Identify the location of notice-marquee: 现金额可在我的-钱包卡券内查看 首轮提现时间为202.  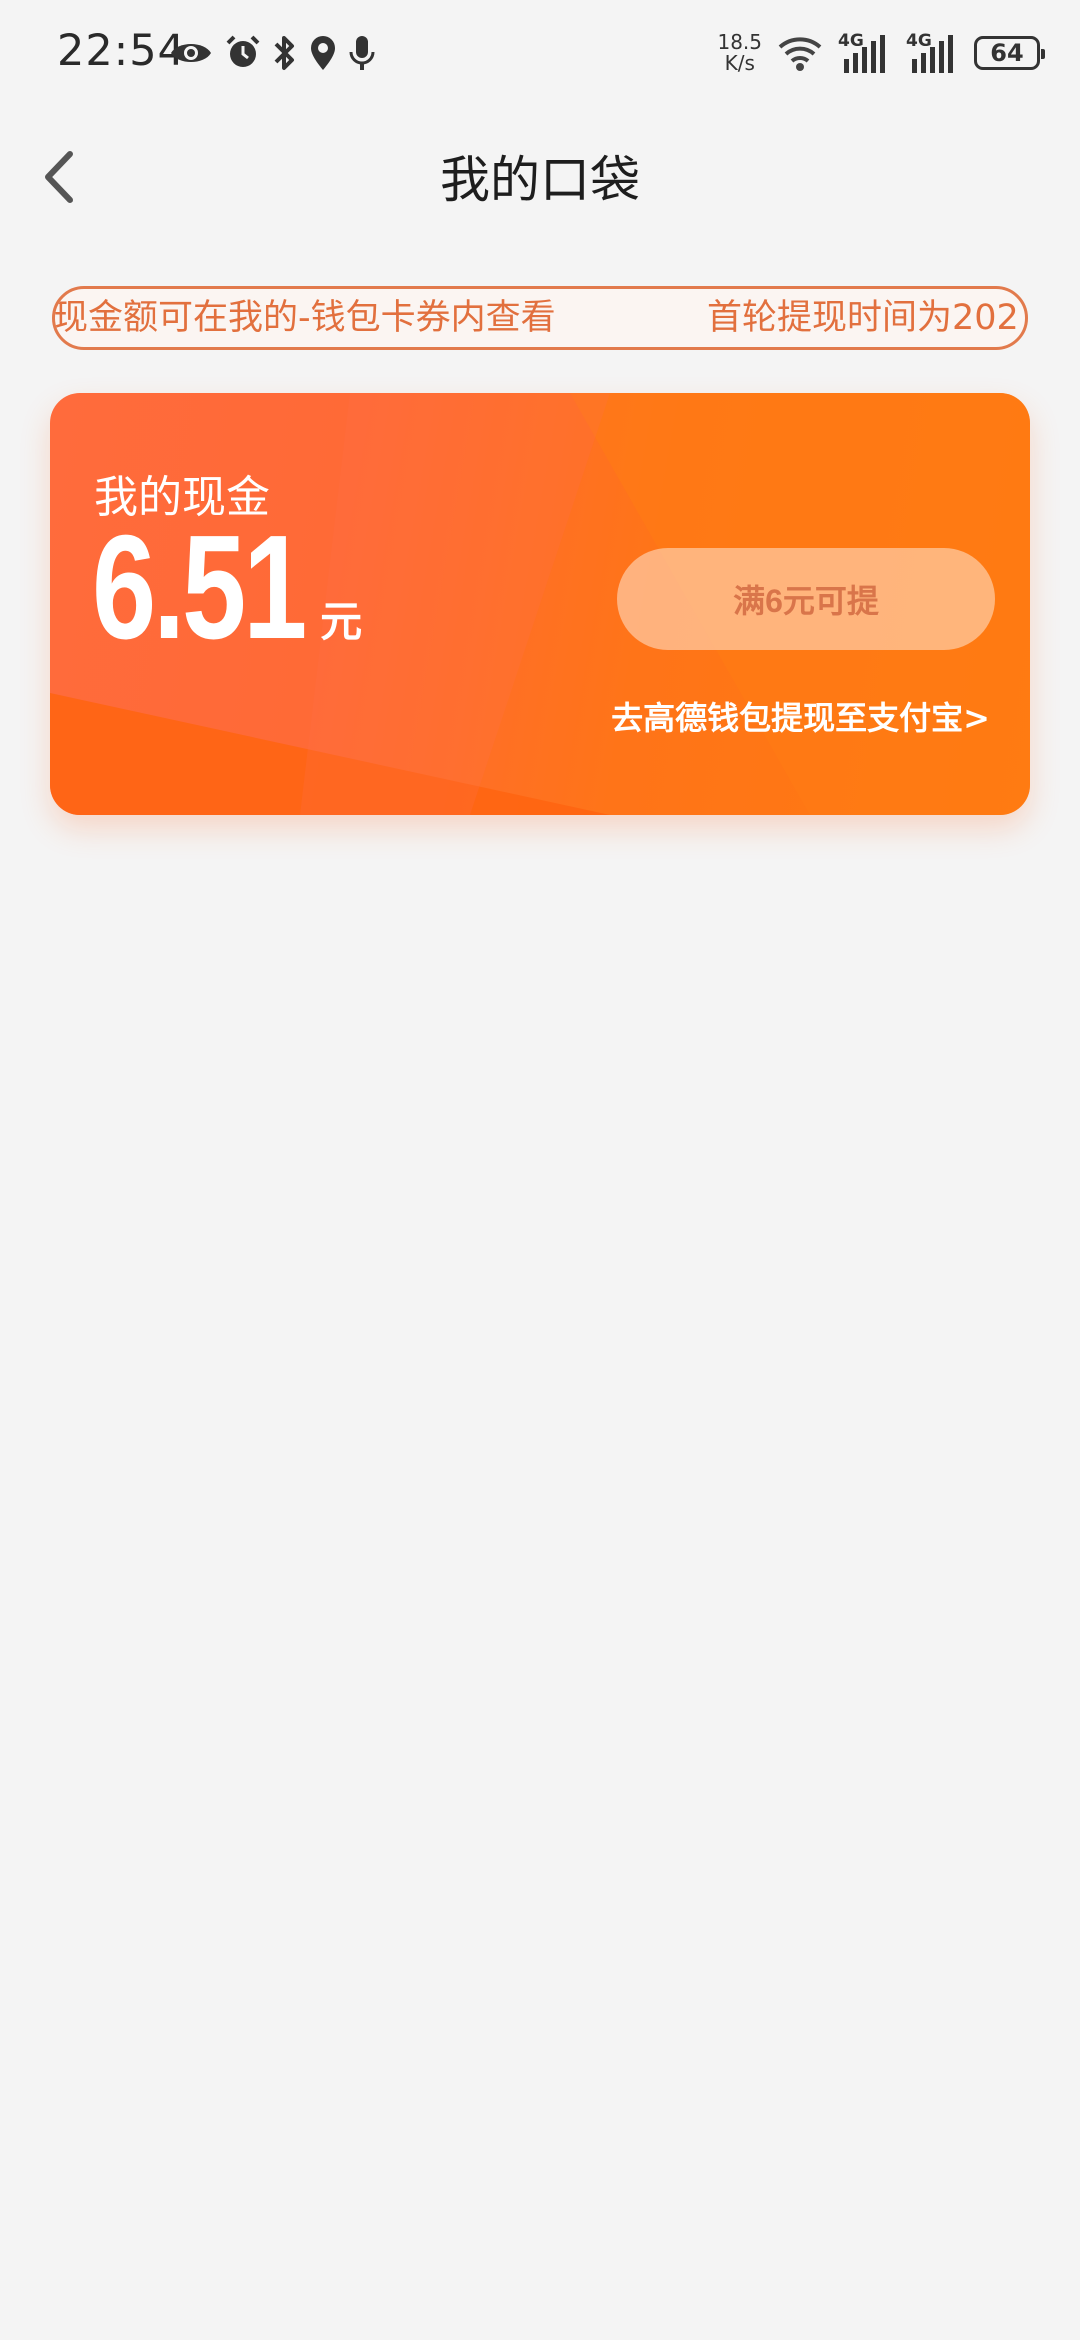
(540, 318).